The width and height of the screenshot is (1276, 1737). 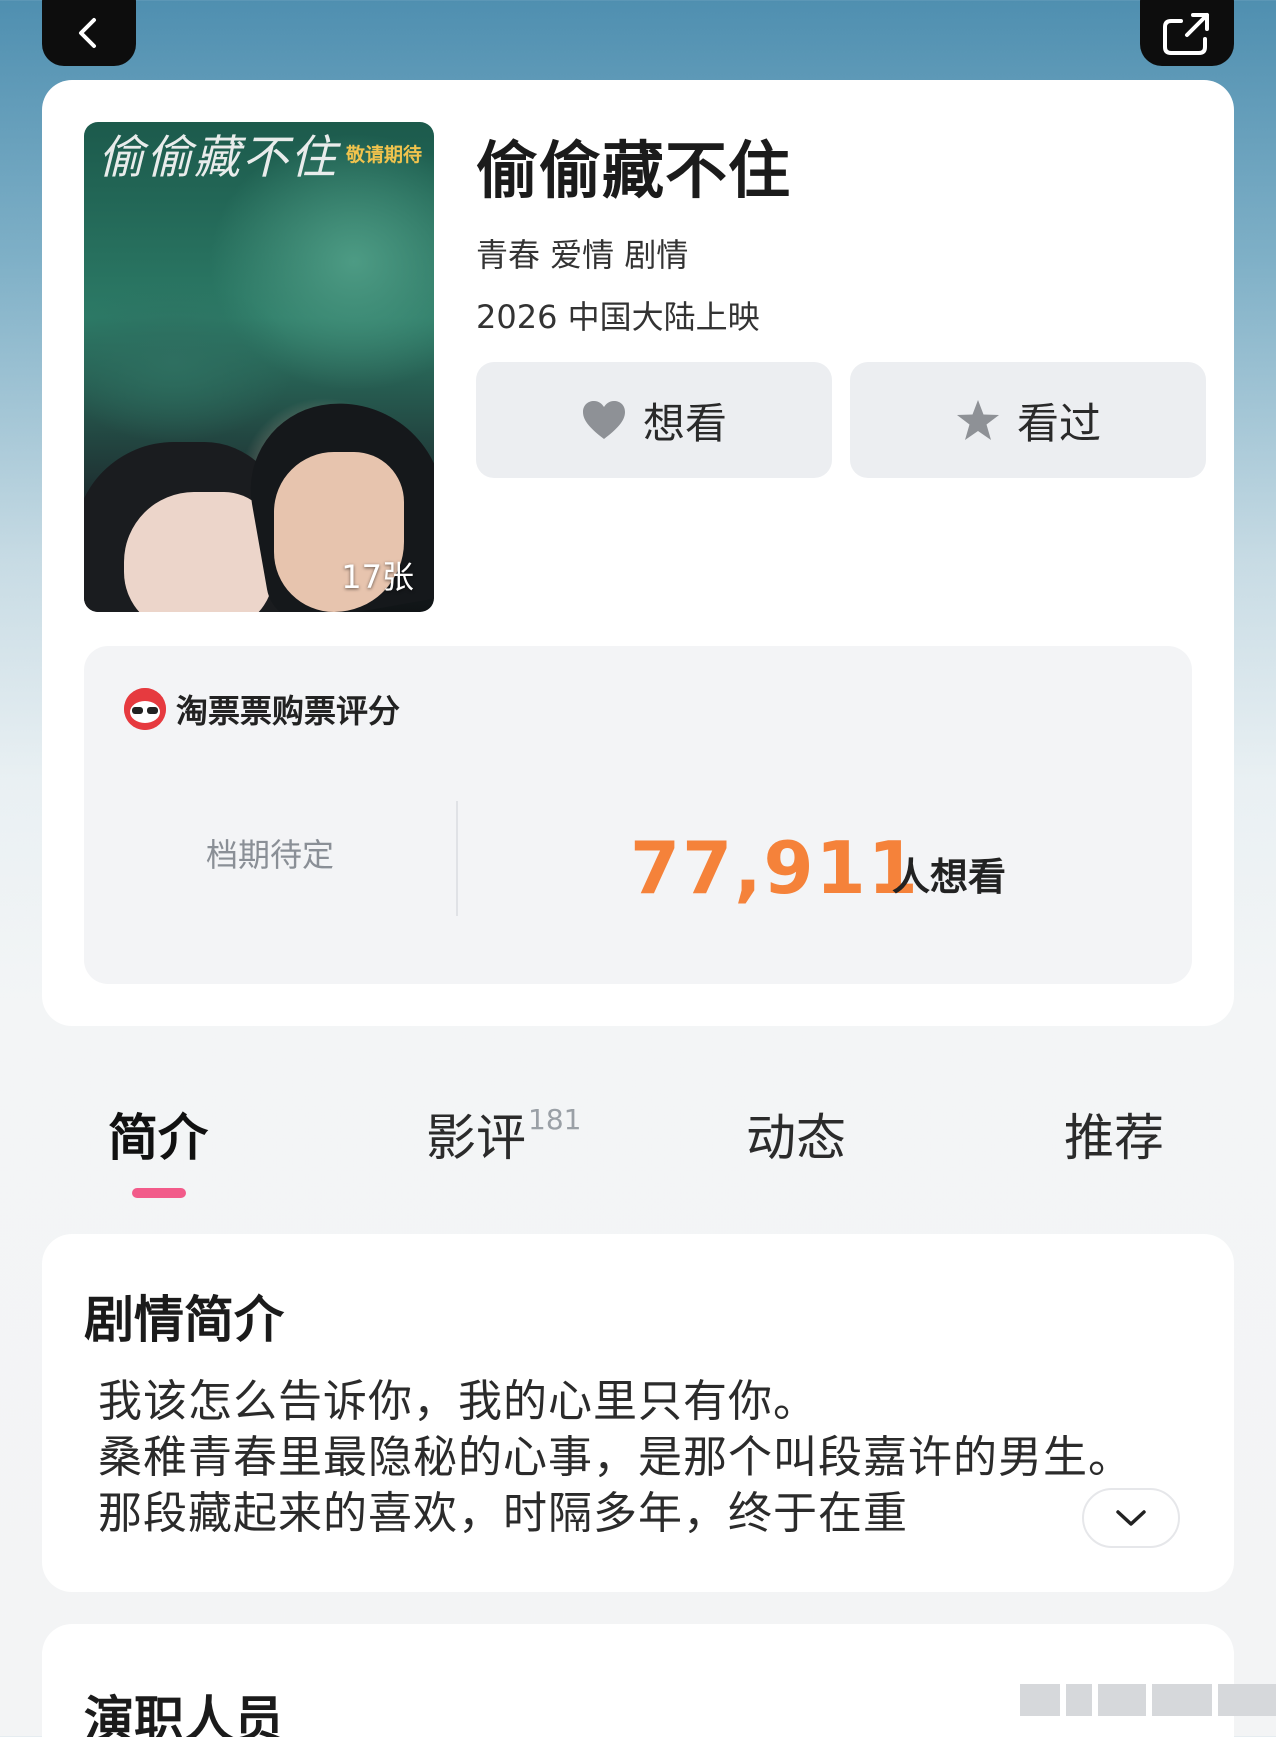 What do you see at coordinates (1058, 423) in the screenshot?
I see `seen-label: 看过` at bounding box center [1058, 423].